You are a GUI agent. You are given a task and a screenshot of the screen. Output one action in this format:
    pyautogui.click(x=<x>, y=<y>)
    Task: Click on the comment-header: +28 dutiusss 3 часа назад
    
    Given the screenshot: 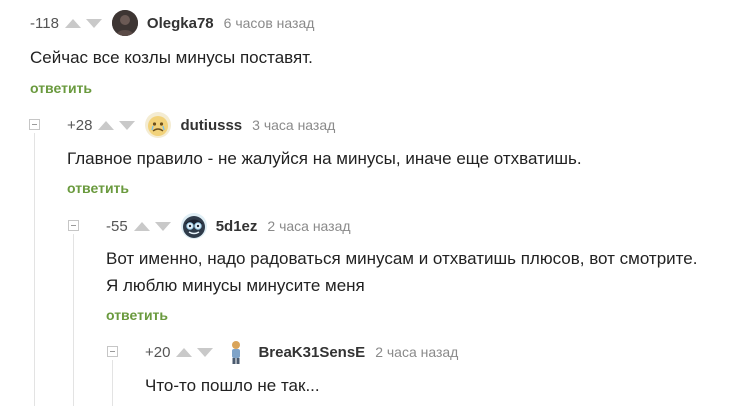 What is the action you would take?
    pyautogui.click(x=201, y=125)
    